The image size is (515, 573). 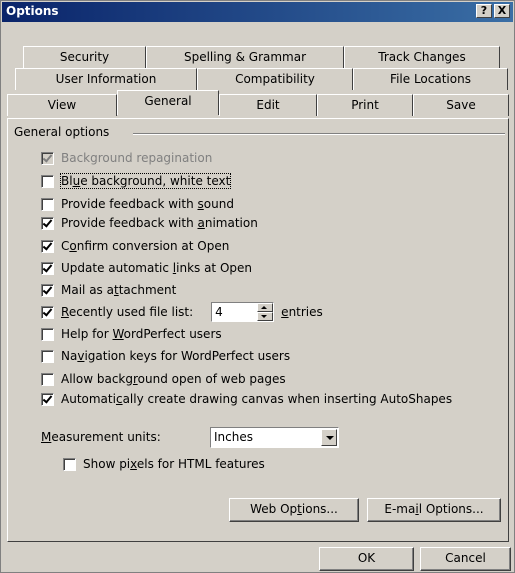 What do you see at coordinates (430, 79) in the screenshot?
I see `tab-file-locations: File Locations` at bounding box center [430, 79].